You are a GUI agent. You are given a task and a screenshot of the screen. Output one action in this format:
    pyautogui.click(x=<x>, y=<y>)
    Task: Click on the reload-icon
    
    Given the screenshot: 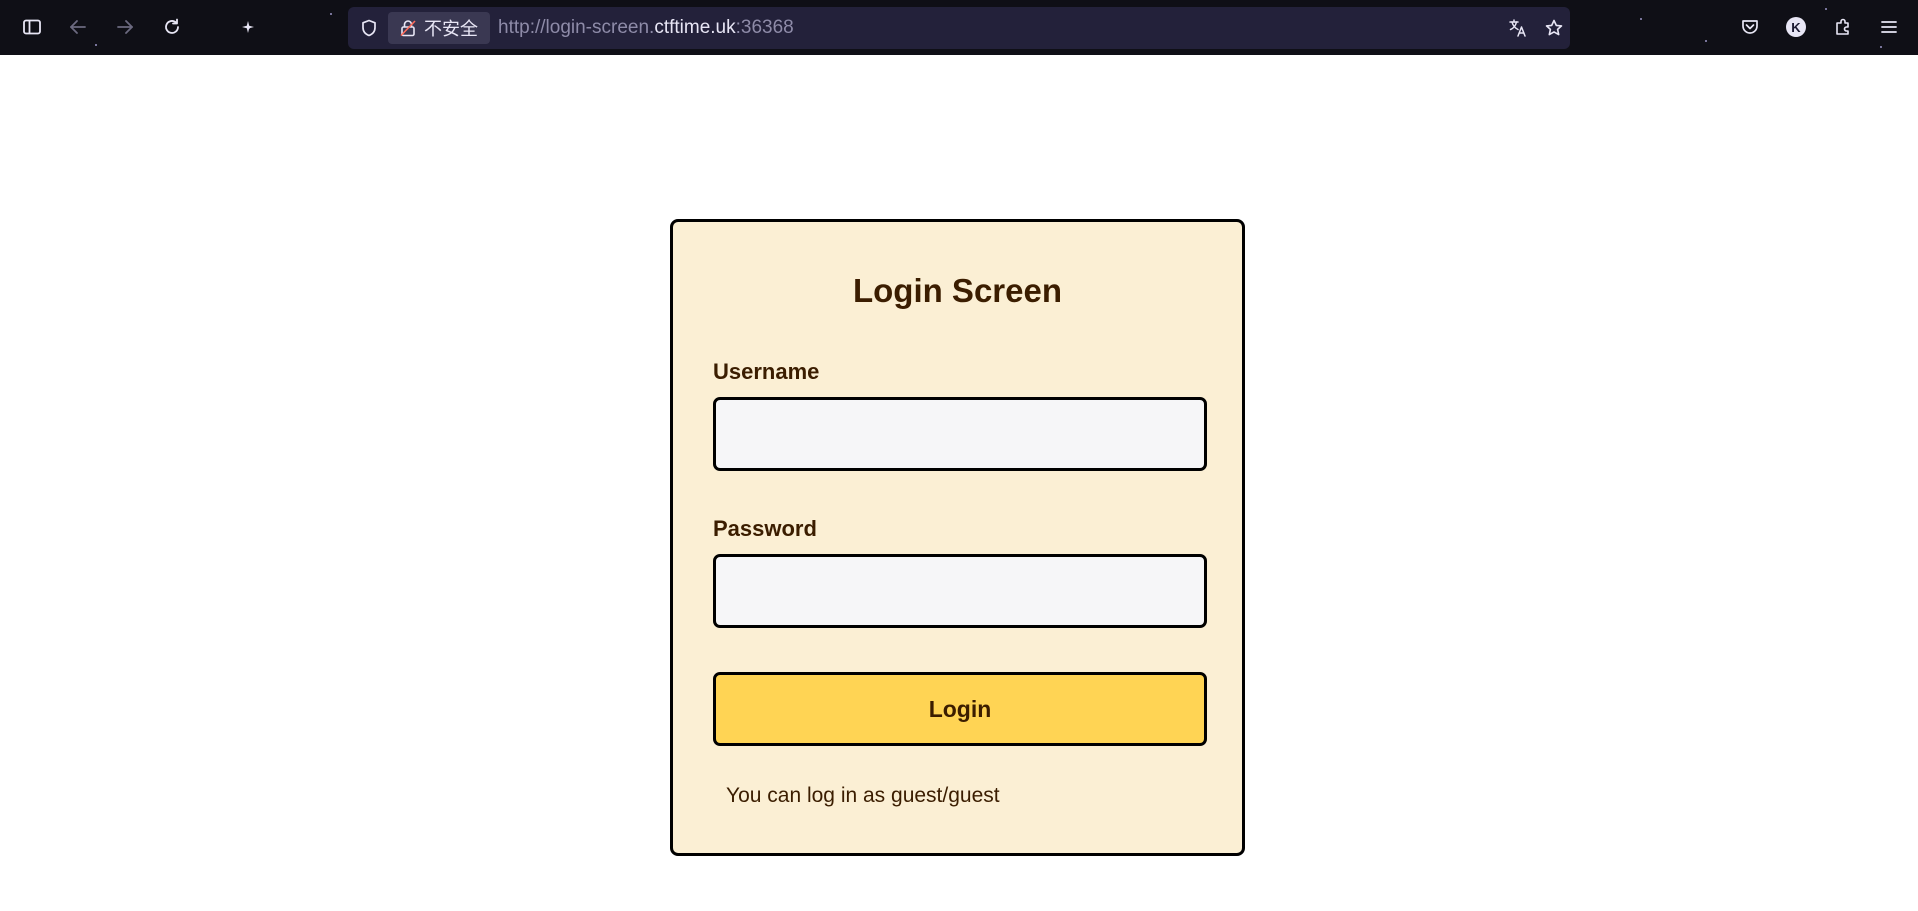 What is the action you would take?
    pyautogui.click(x=172, y=26)
    